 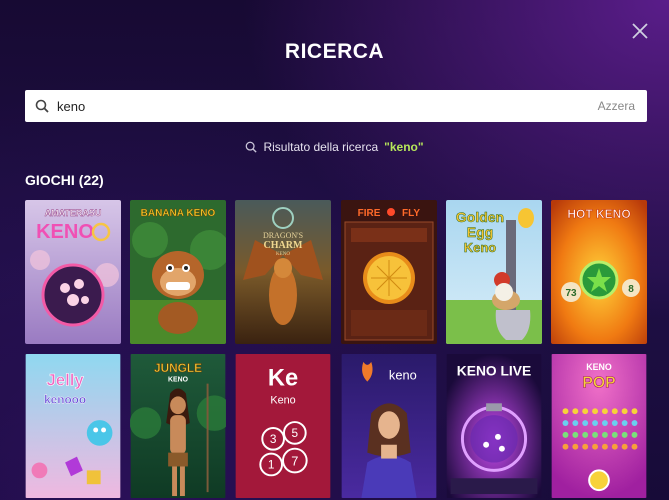 I want to click on game-card-hot-keno: 73 8 HOT KENO, so click(x=598, y=272).